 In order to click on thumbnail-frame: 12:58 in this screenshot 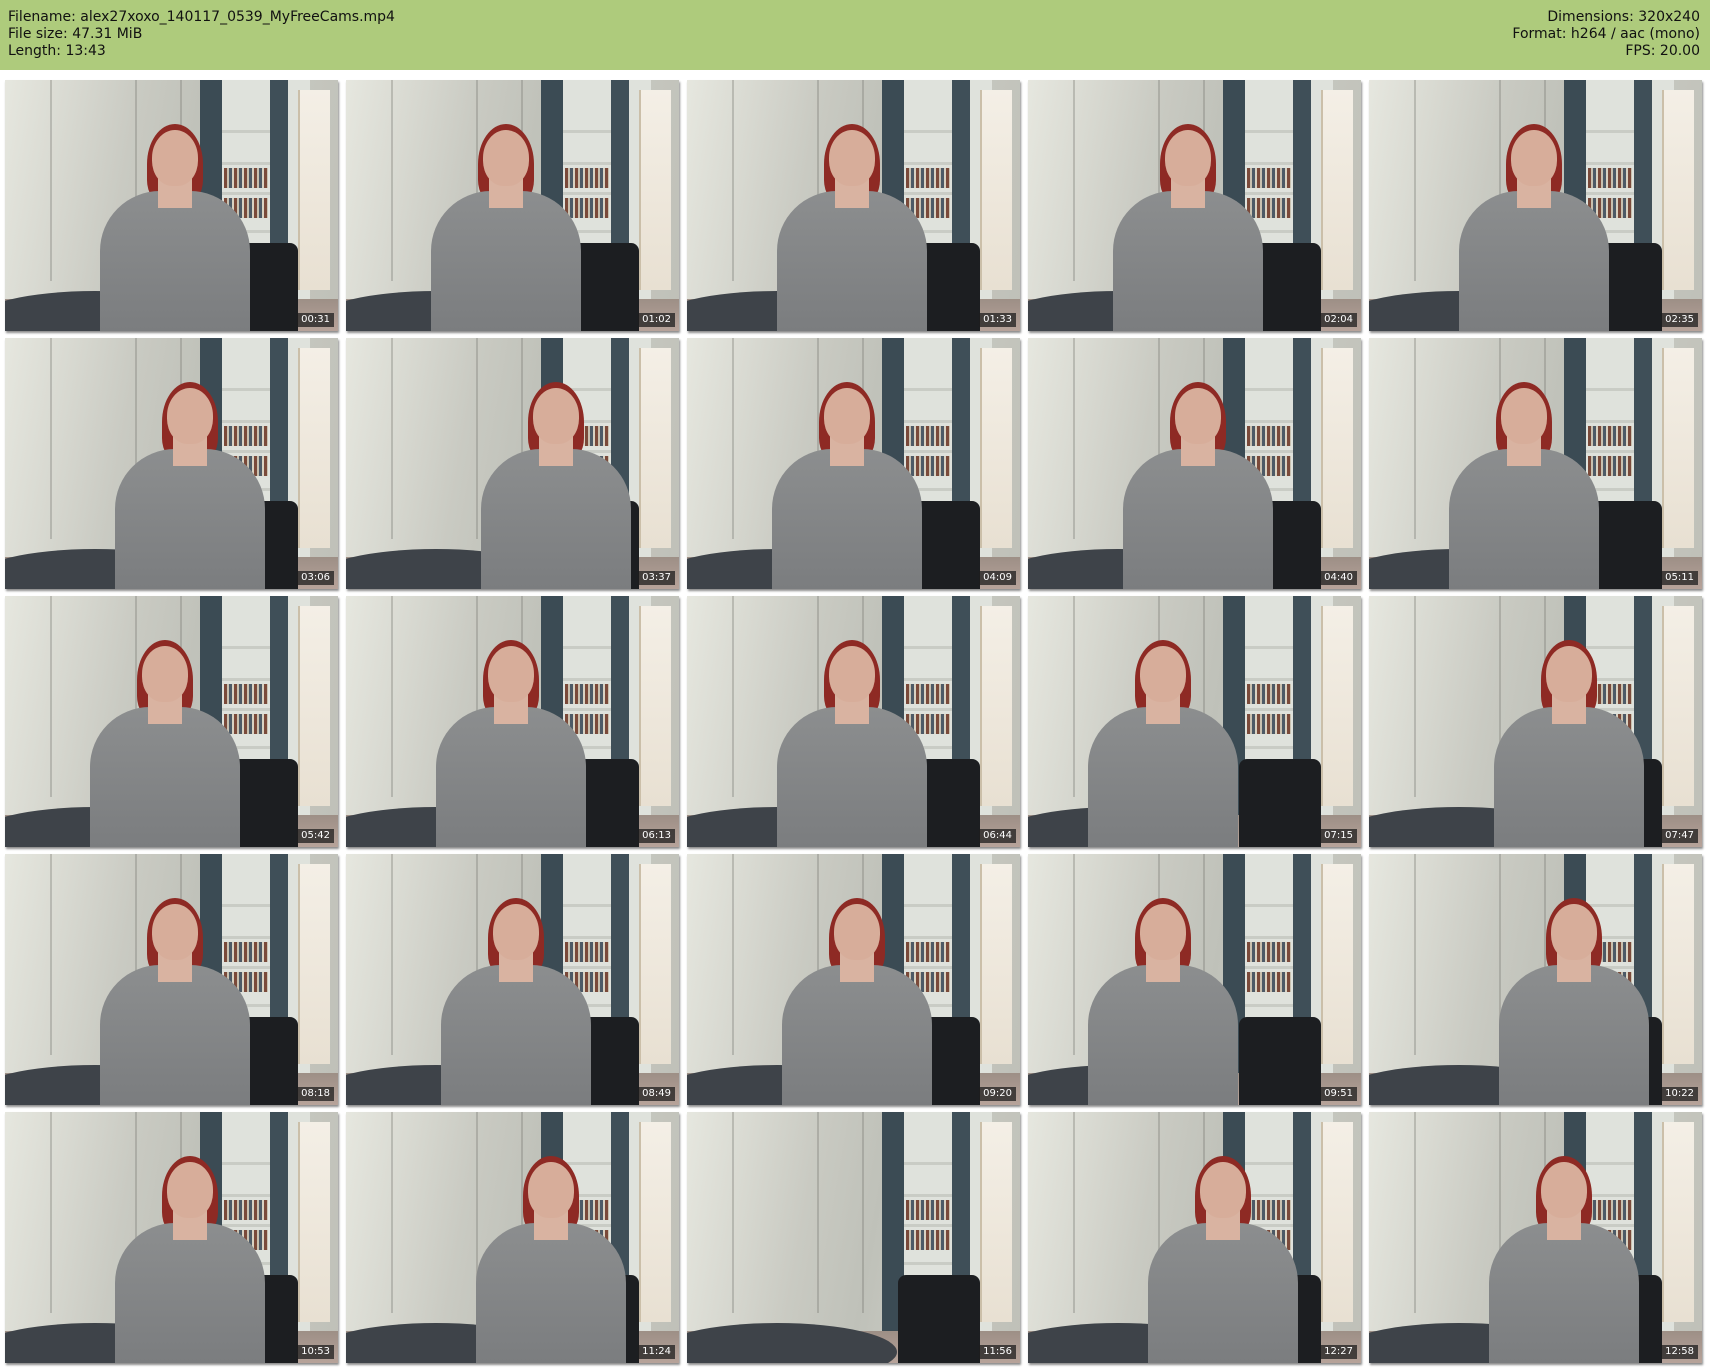, I will do `click(1535, 1237)`.